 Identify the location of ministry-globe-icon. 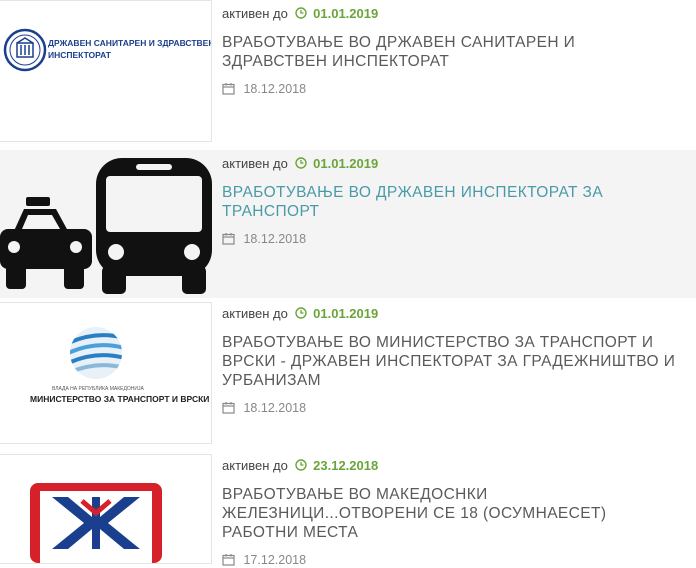
(96, 353).